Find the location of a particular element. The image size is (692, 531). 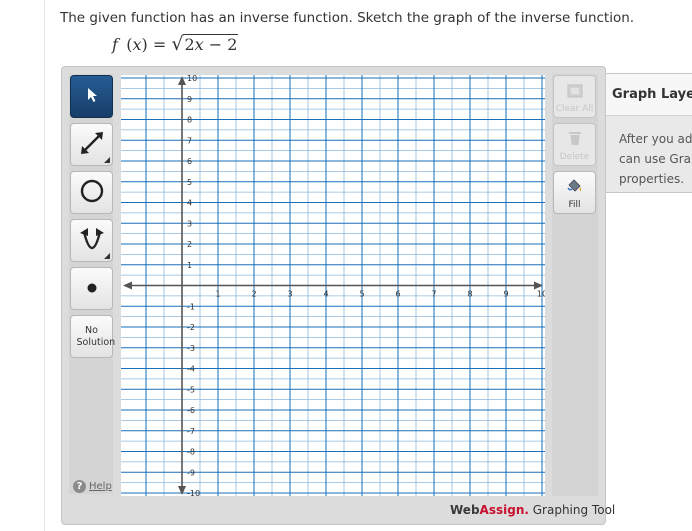

y-tick-label: -10 is located at coordinates (193, 492).